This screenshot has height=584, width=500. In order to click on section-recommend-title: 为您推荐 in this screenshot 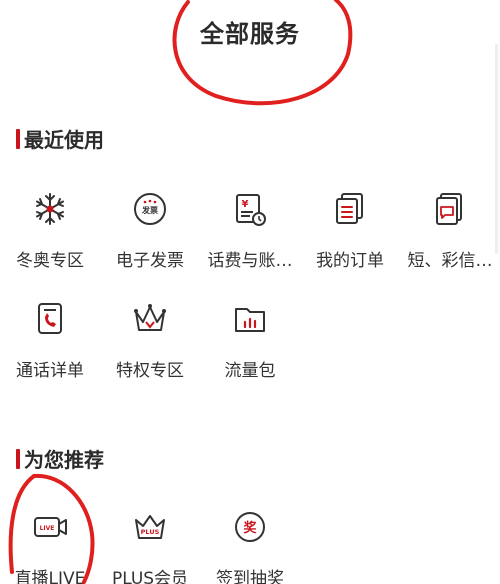, I will do `click(64, 460)`.